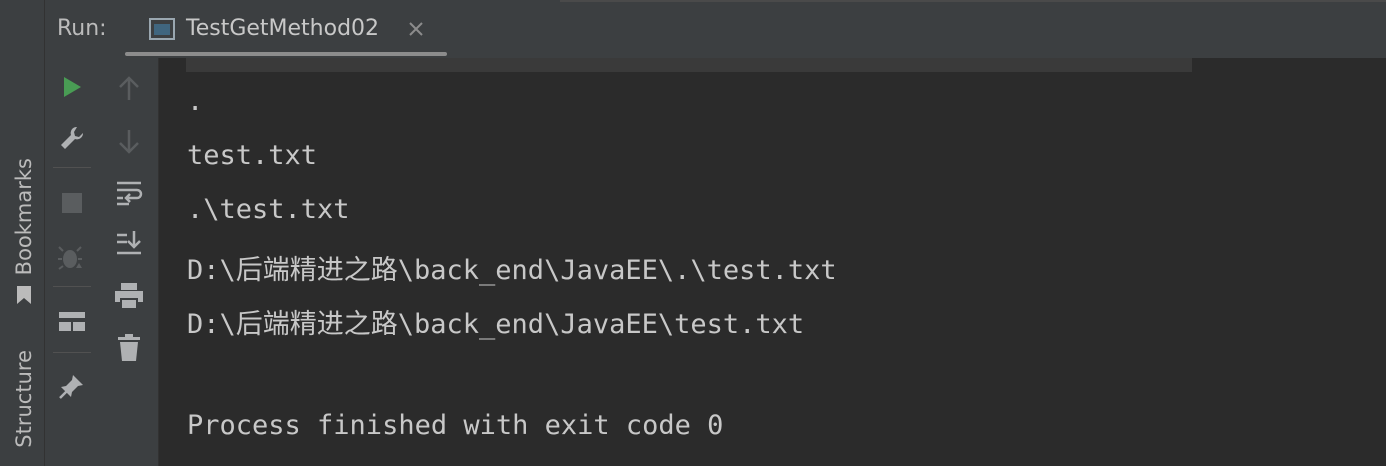 This screenshot has height=466, width=1386. I want to click on arrow-up-icon, so click(129, 88).